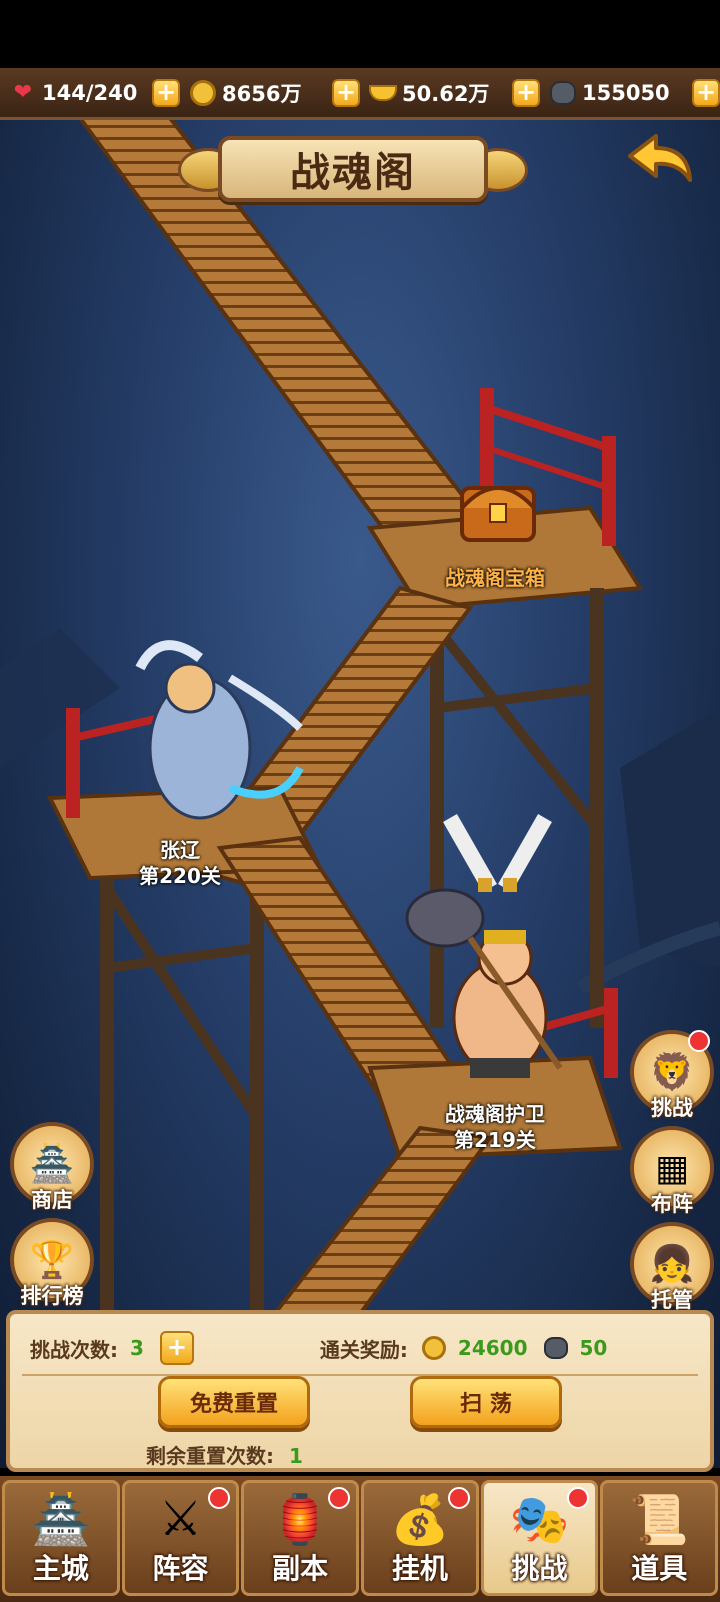 This screenshot has width=720, height=1602. Describe the element at coordinates (215, 745) in the screenshot. I see `stage-zhangliao-button` at that location.